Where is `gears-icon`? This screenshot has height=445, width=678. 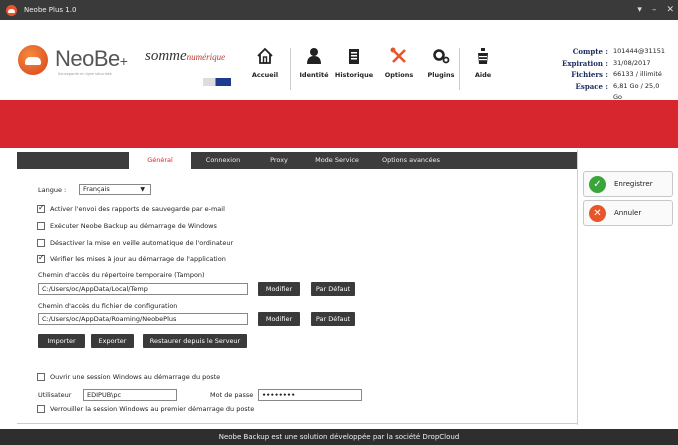 gears-icon is located at coordinates (441, 56).